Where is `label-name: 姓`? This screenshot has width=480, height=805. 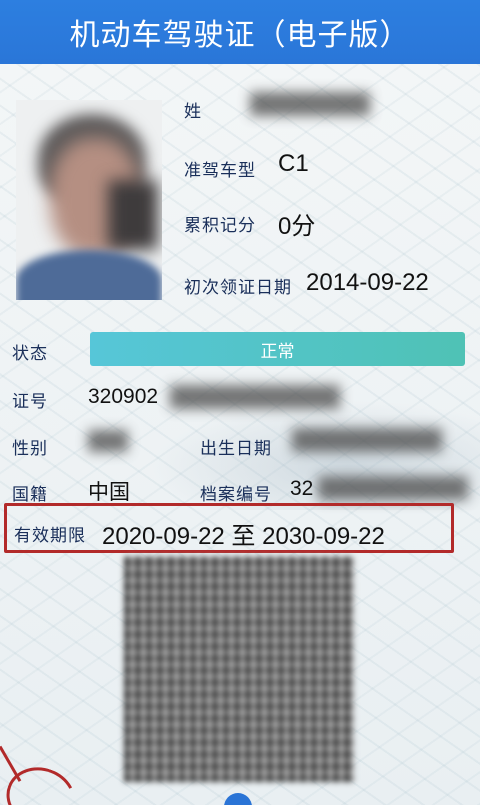
label-name: 姓 is located at coordinates (193, 112).